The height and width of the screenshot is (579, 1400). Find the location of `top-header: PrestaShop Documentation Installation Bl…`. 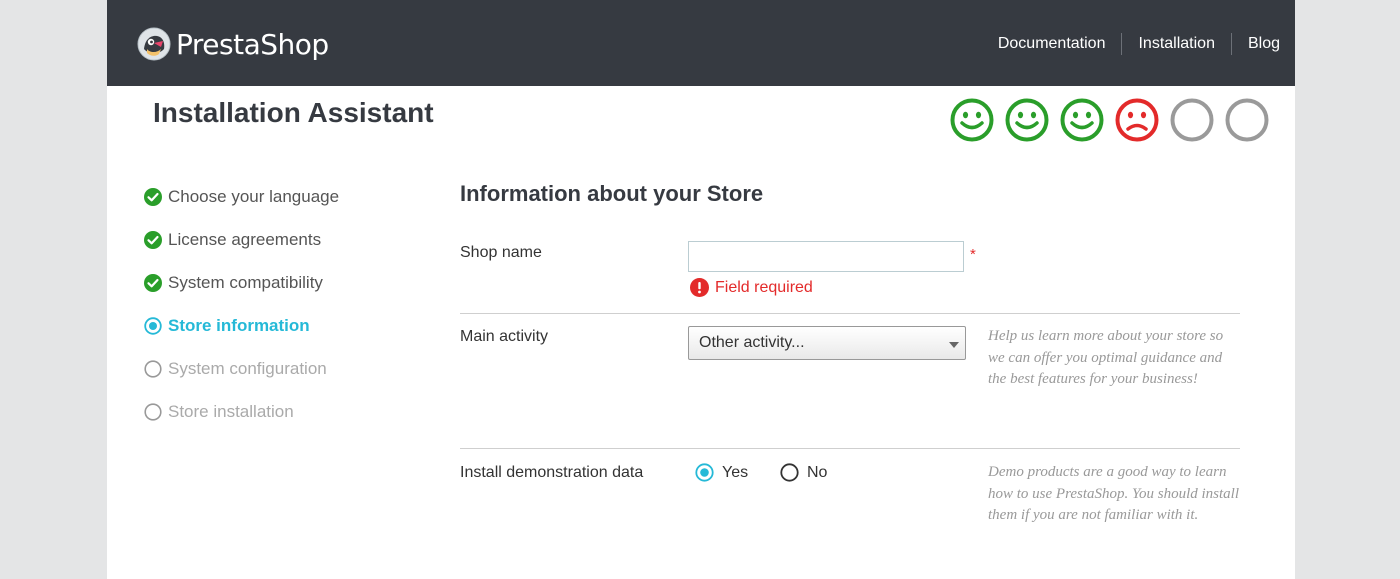

top-header: PrestaShop Documentation Installation Bl… is located at coordinates (701, 43).